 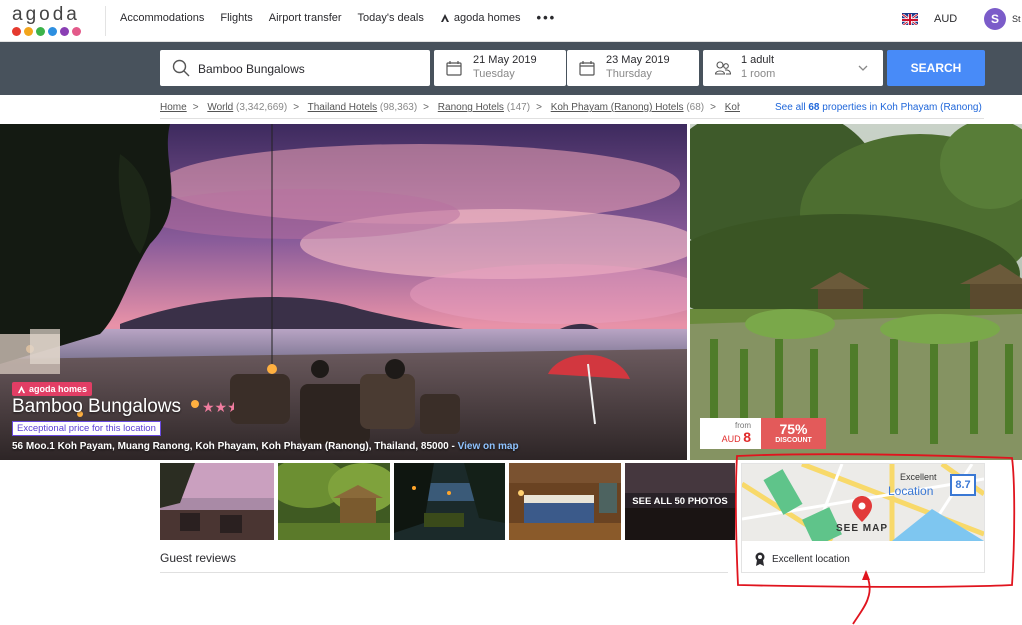 What do you see at coordinates (902, 107) in the screenshot?
I see `see-all-suffix: properties in Koh Phayam (Ranong)` at bounding box center [902, 107].